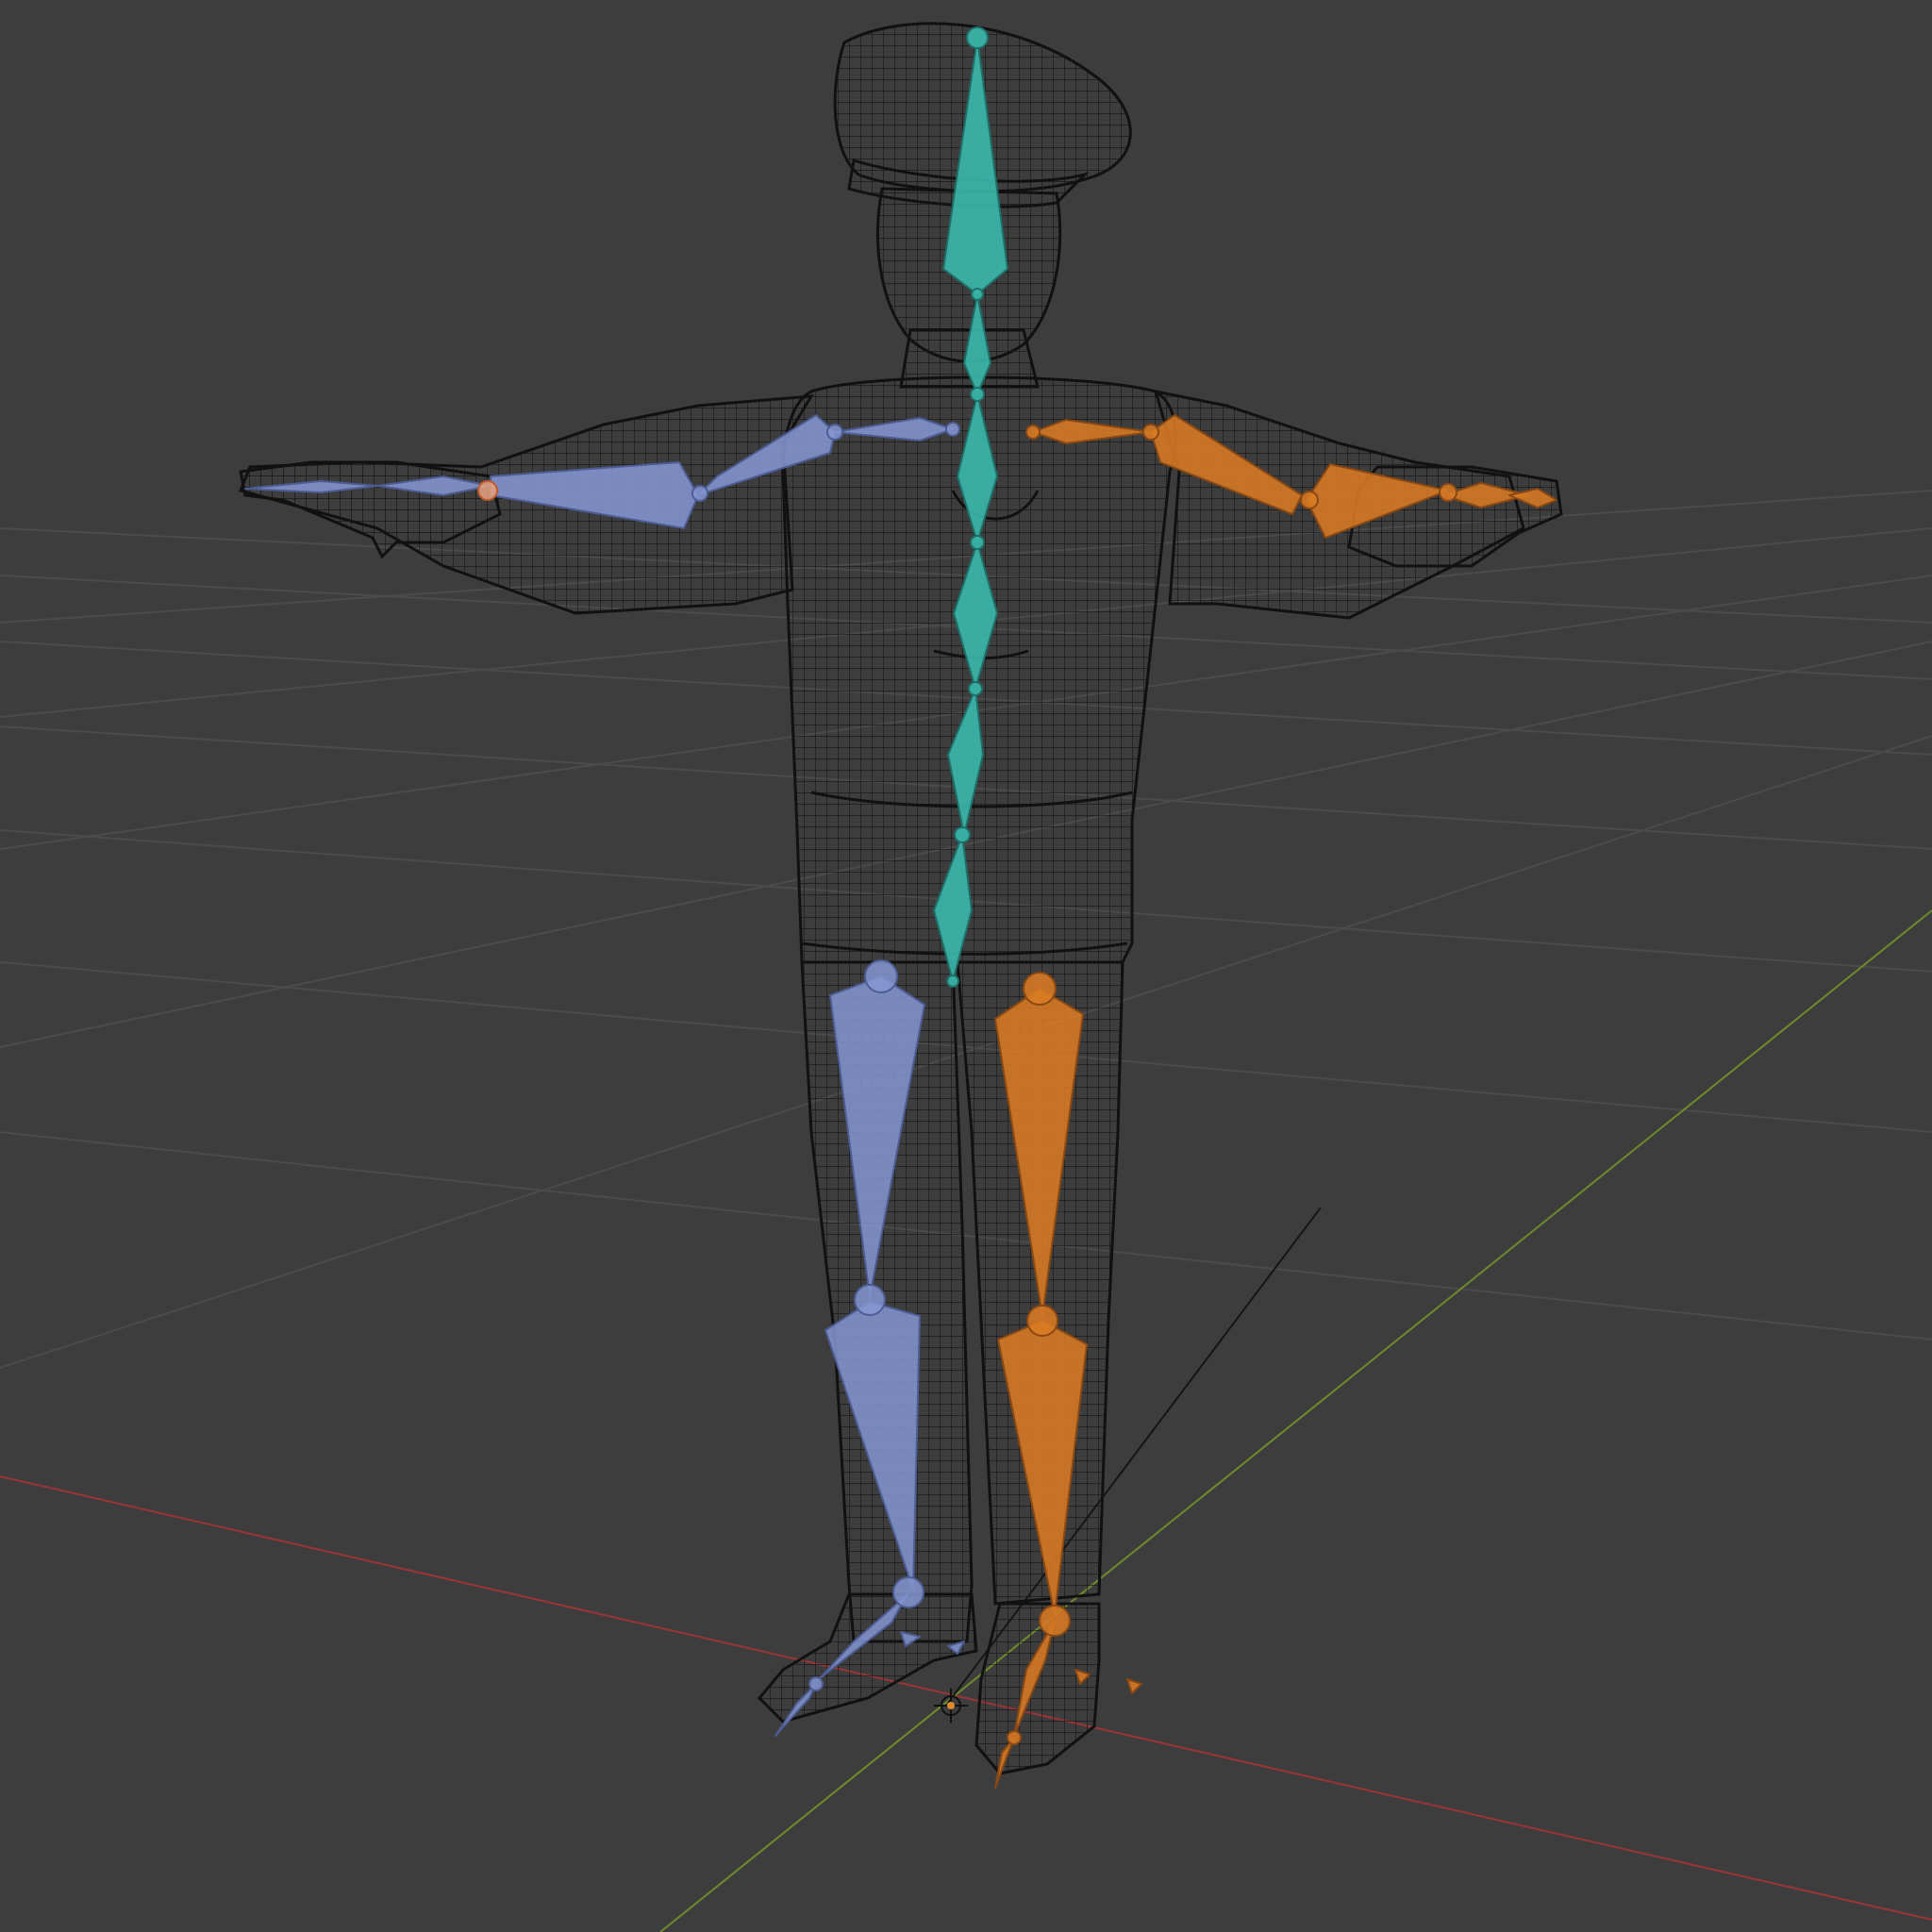 This screenshot has height=1932, width=1932. I want to click on joint-elbow-l, so click(699, 494).